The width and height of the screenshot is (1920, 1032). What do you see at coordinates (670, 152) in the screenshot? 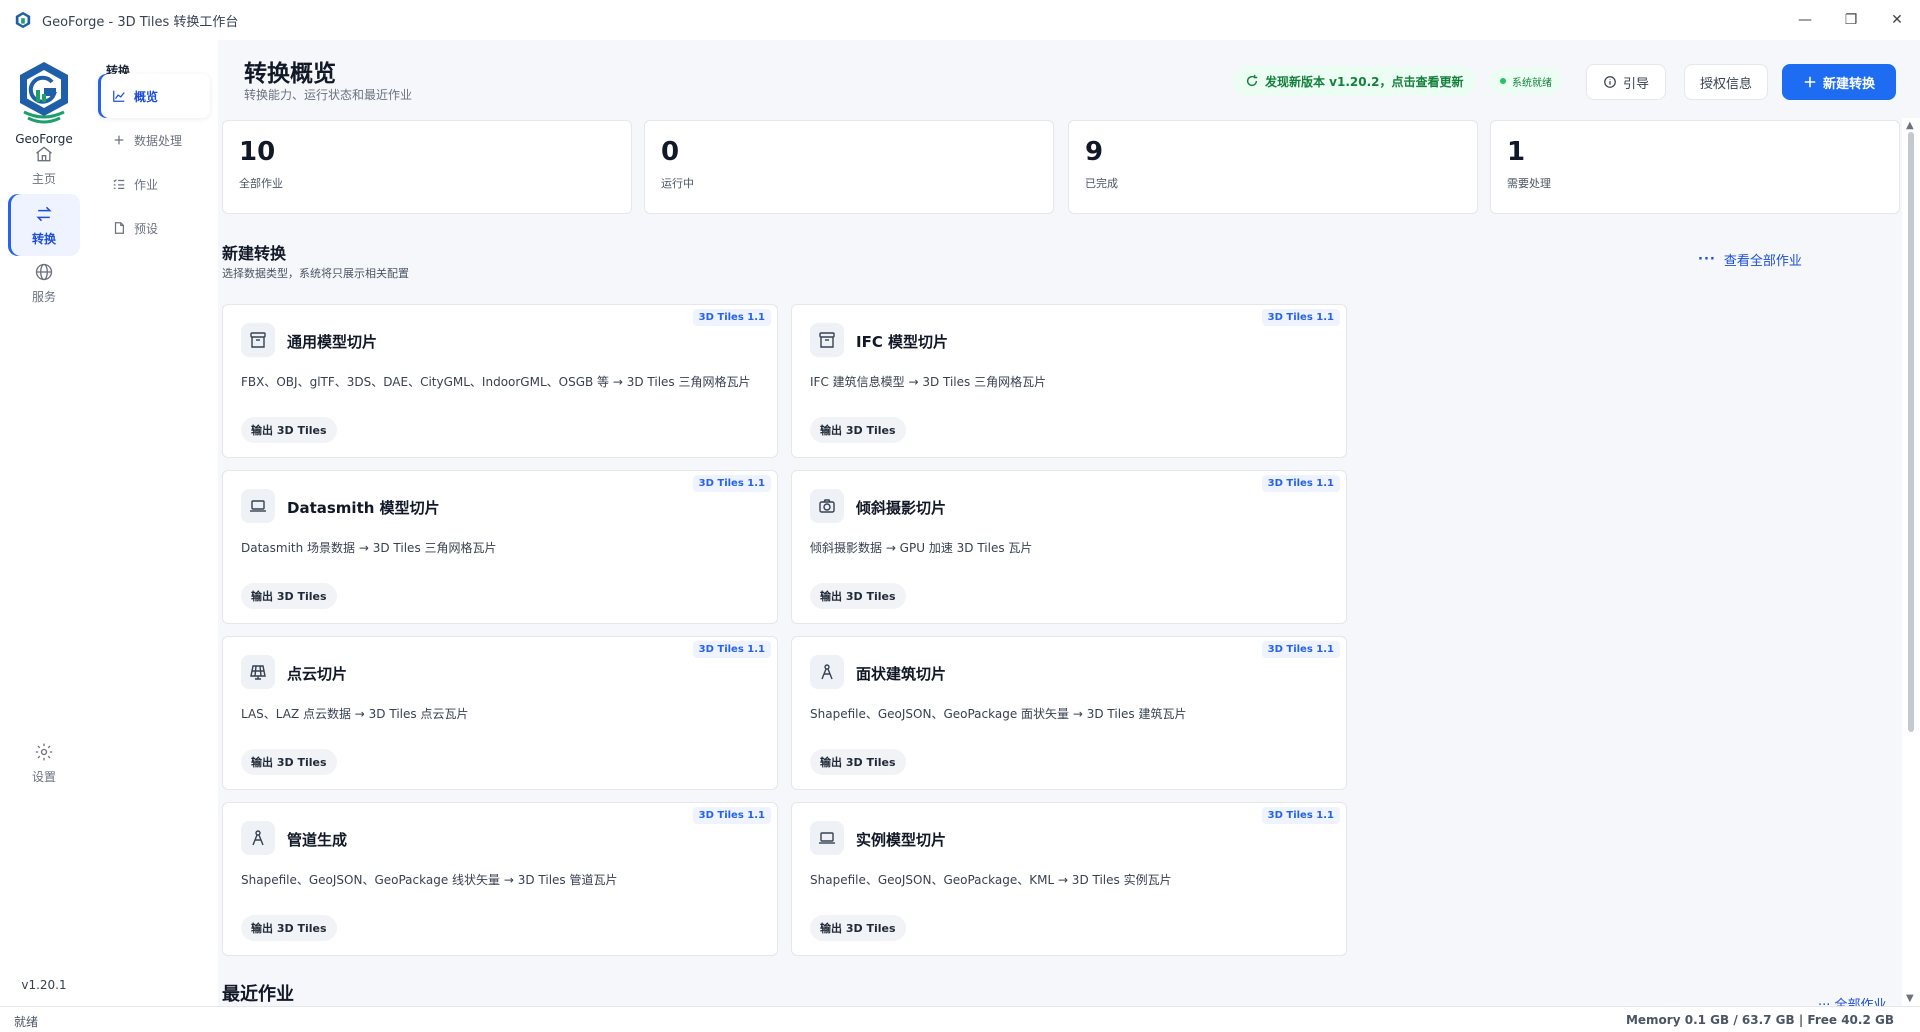
I see `stat-value: 0` at bounding box center [670, 152].